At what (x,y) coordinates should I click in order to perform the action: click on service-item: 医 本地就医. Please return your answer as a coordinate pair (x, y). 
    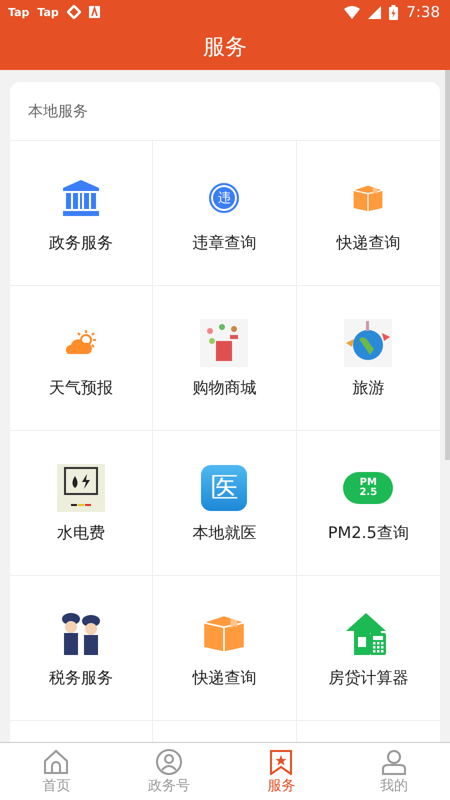
    Looking at the image, I should click on (225, 503).